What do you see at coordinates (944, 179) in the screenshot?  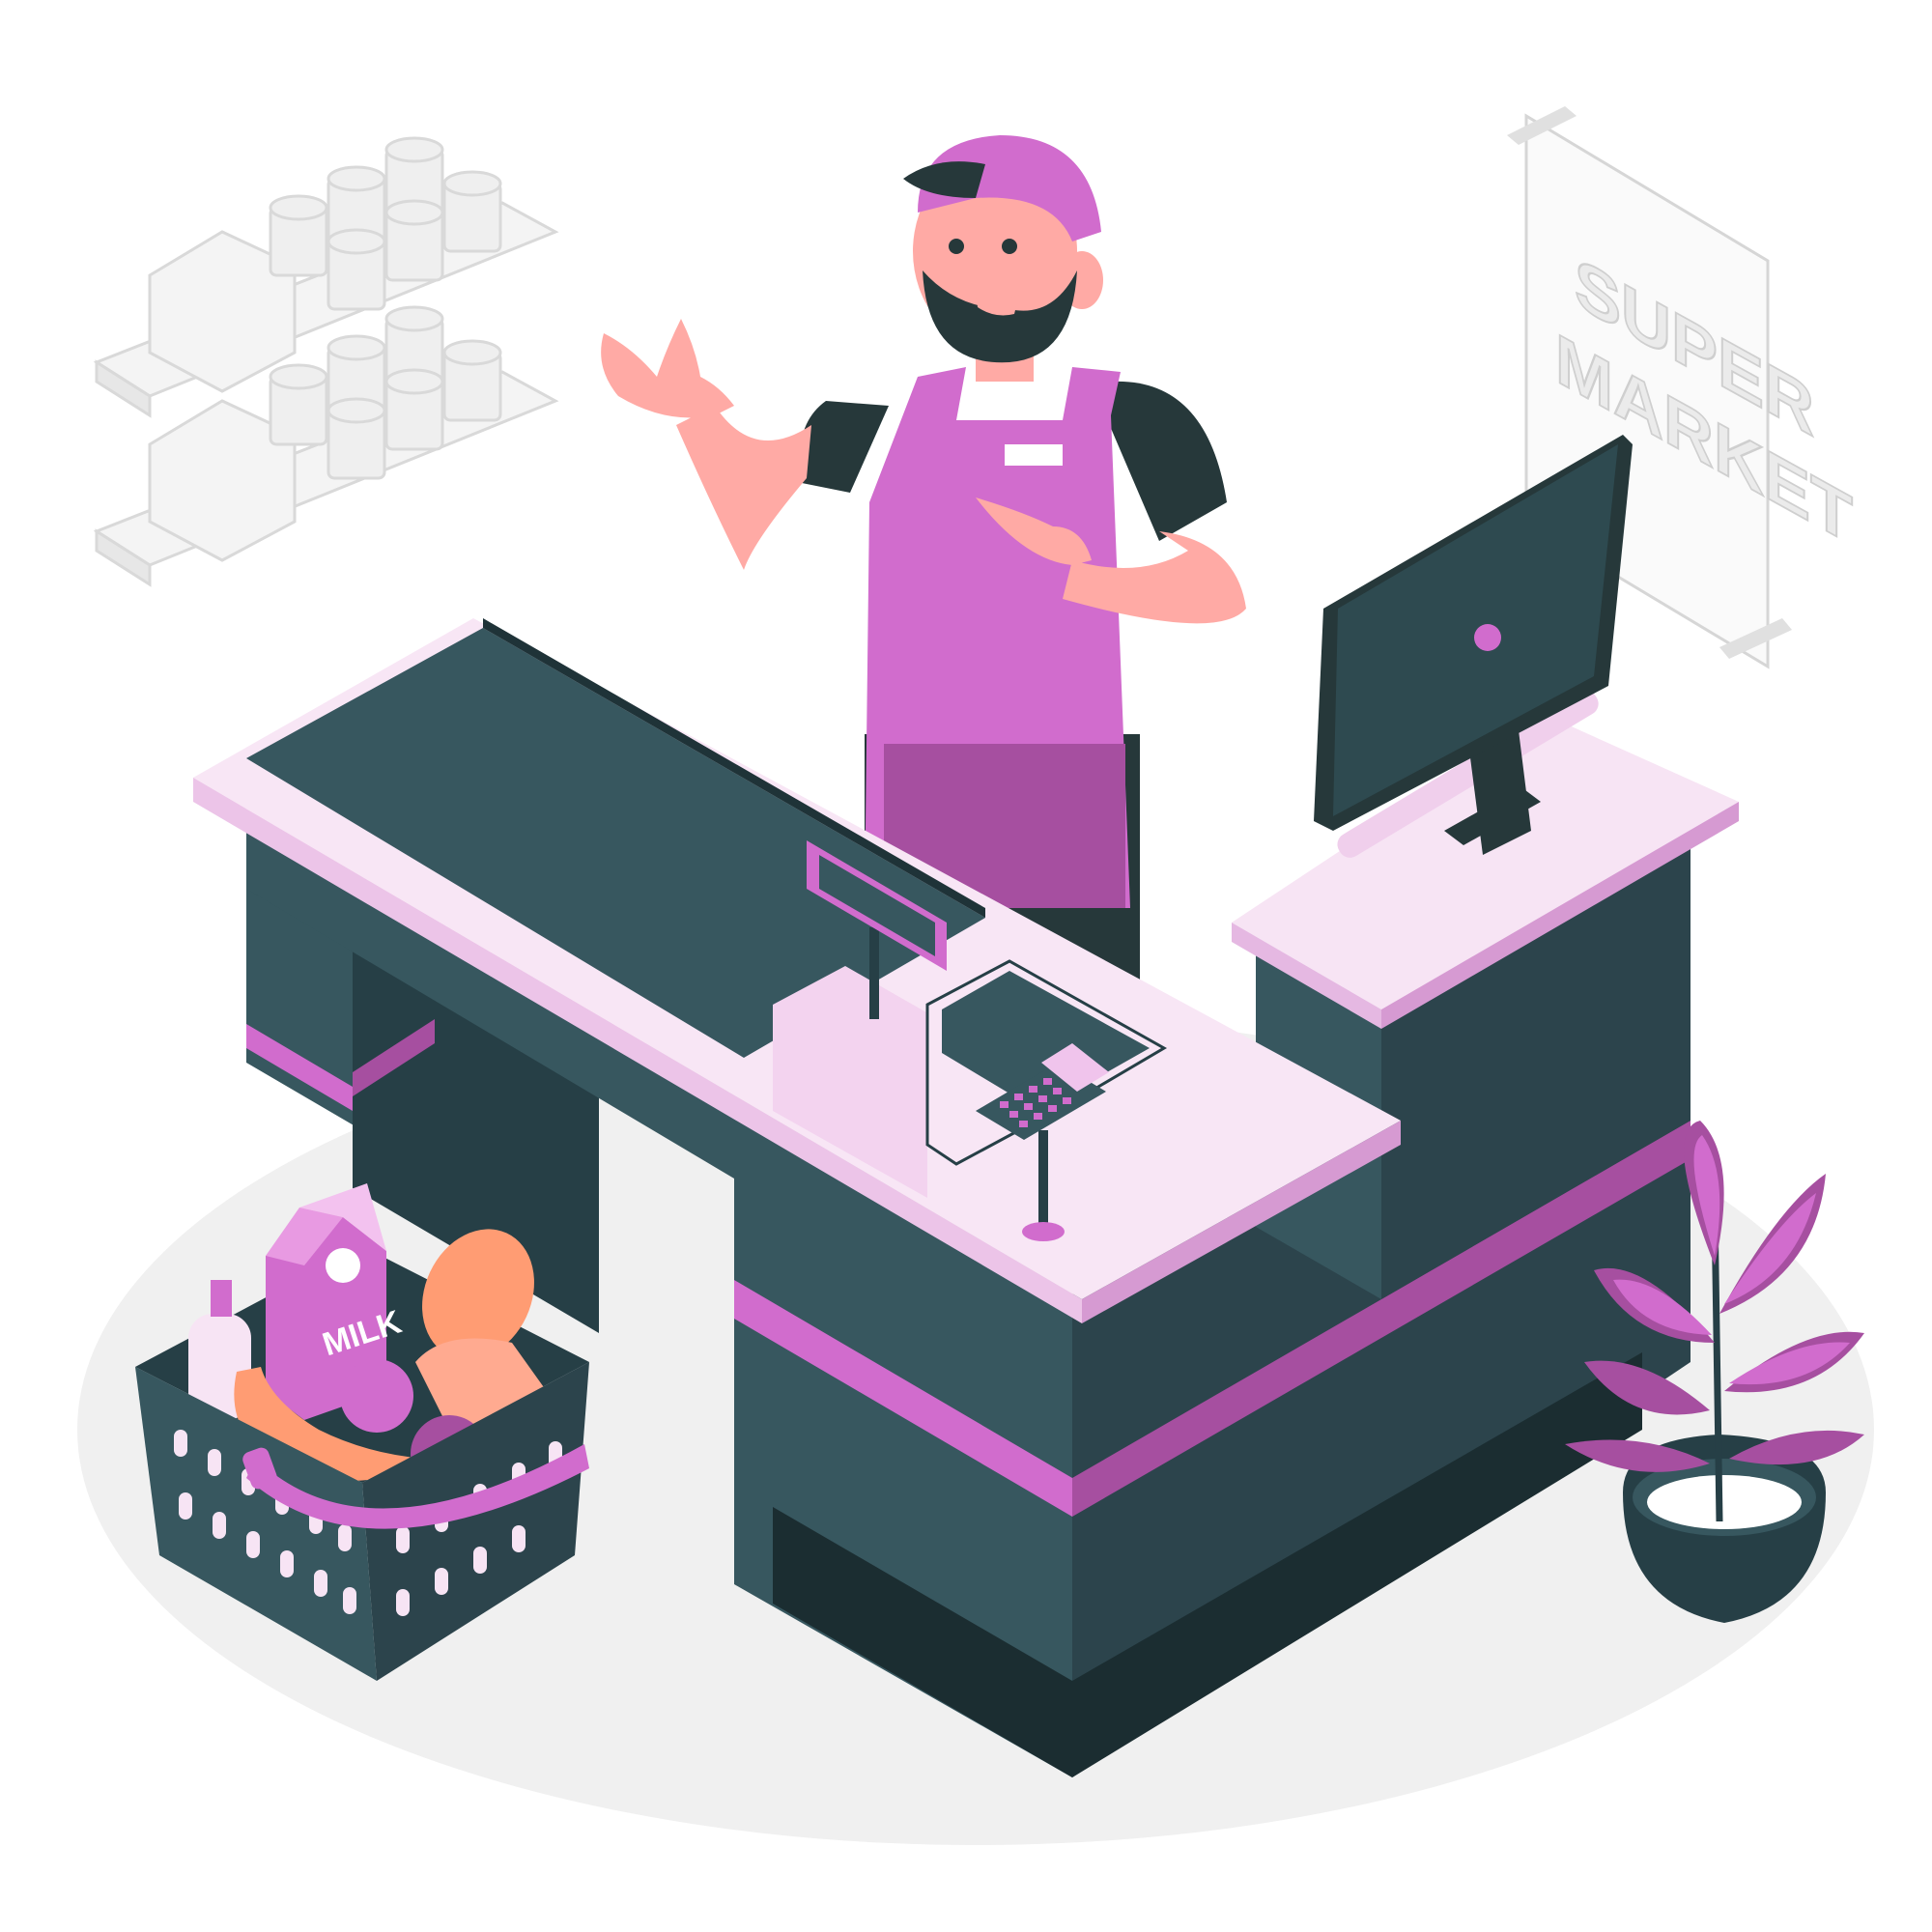 I see `cap-brim` at bounding box center [944, 179].